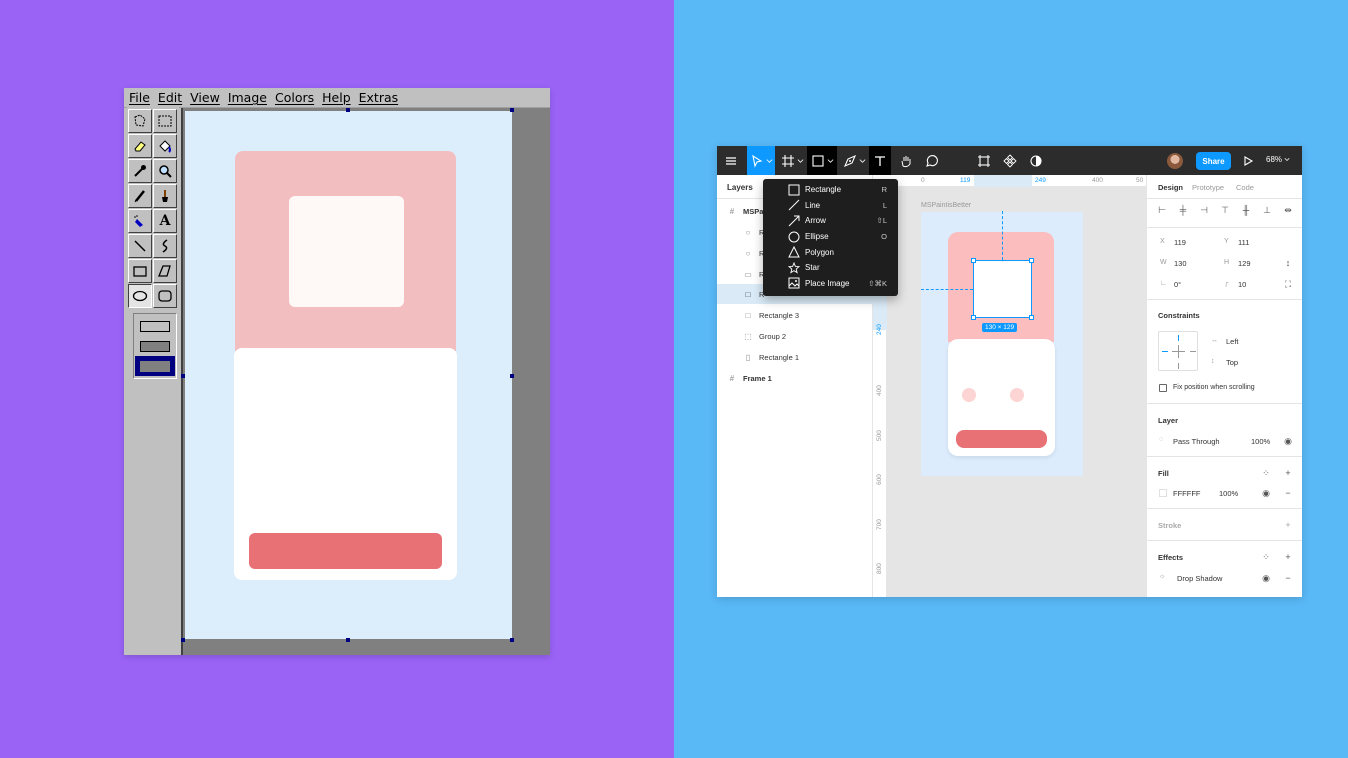  I want to click on align-bottom-icon: ⊥, so click(1267, 210).